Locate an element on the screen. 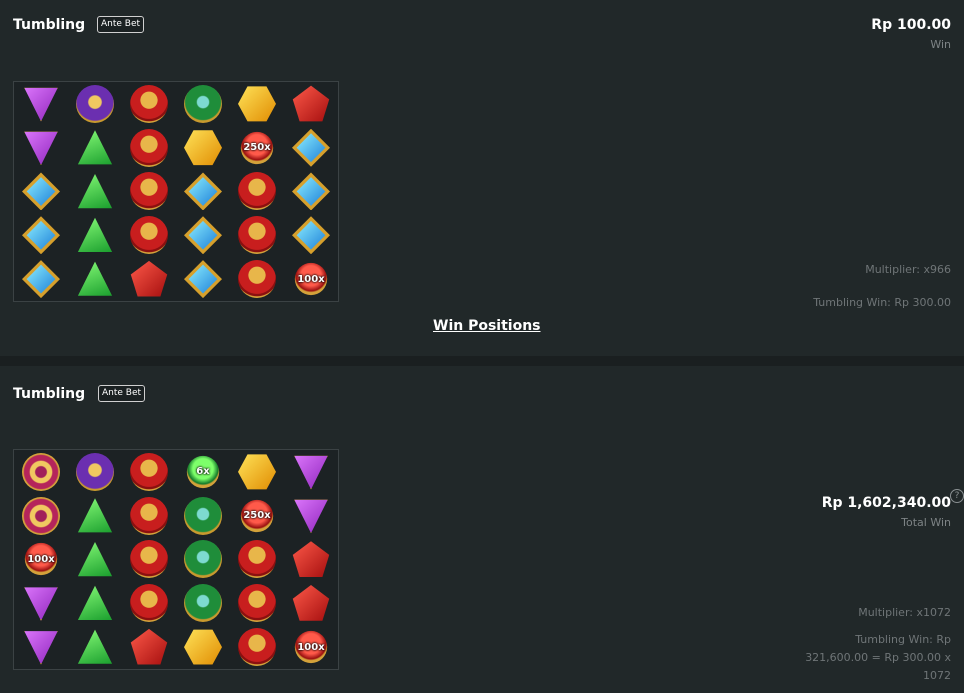  win-positions-link: Win Positions is located at coordinates (487, 326).